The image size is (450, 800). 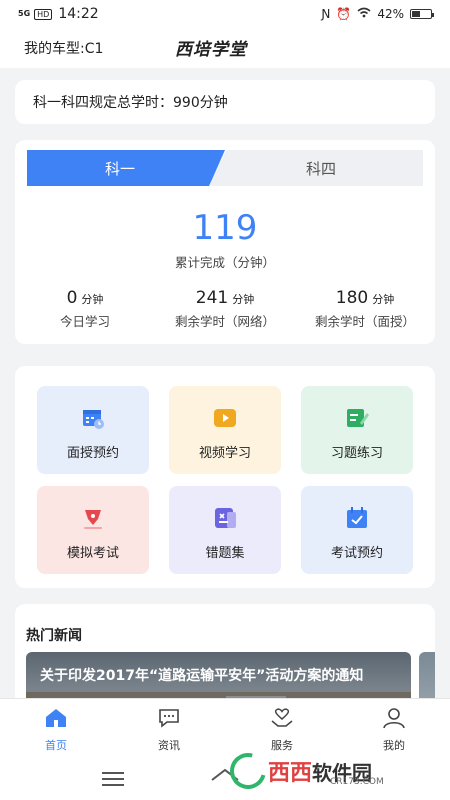 I want to click on app-header: 我的车型:C1 西培学堂, so click(x=225, y=48).